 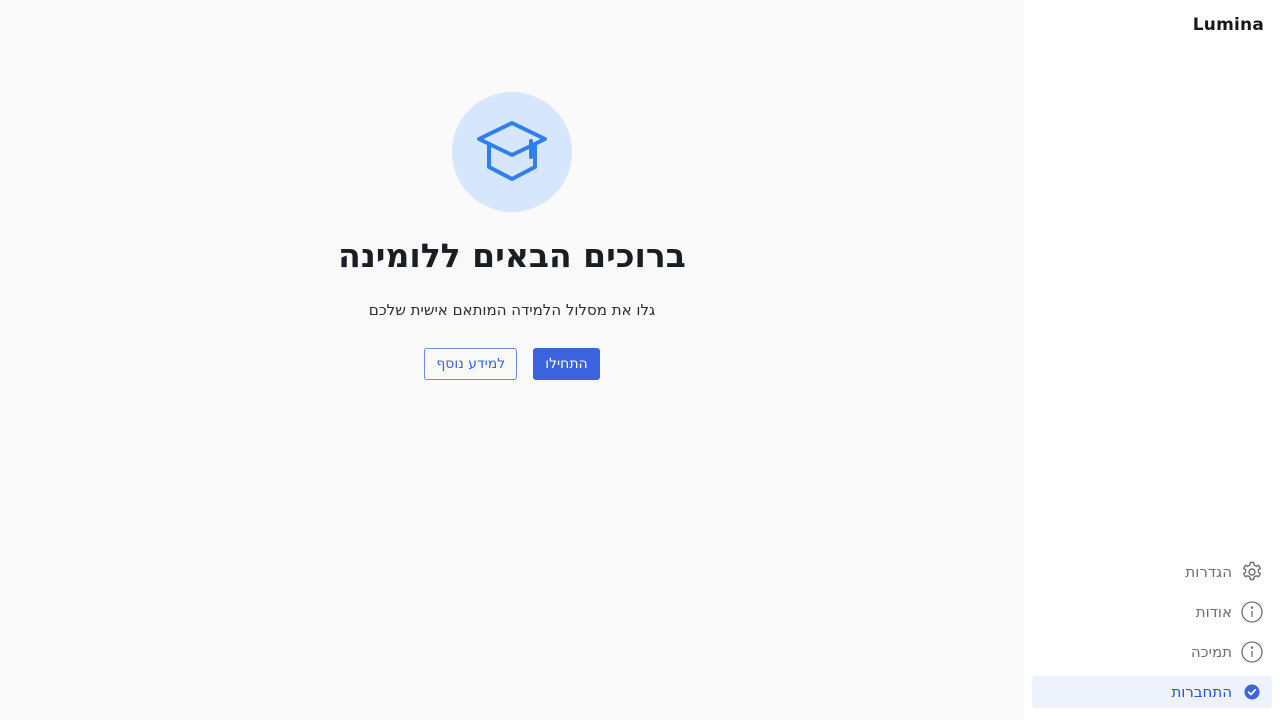 What do you see at coordinates (512, 310) in the screenshot?
I see `page-subtitle: גלו את מסלול הלמידה המותאם אישית שלכם` at bounding box center [512, 310].